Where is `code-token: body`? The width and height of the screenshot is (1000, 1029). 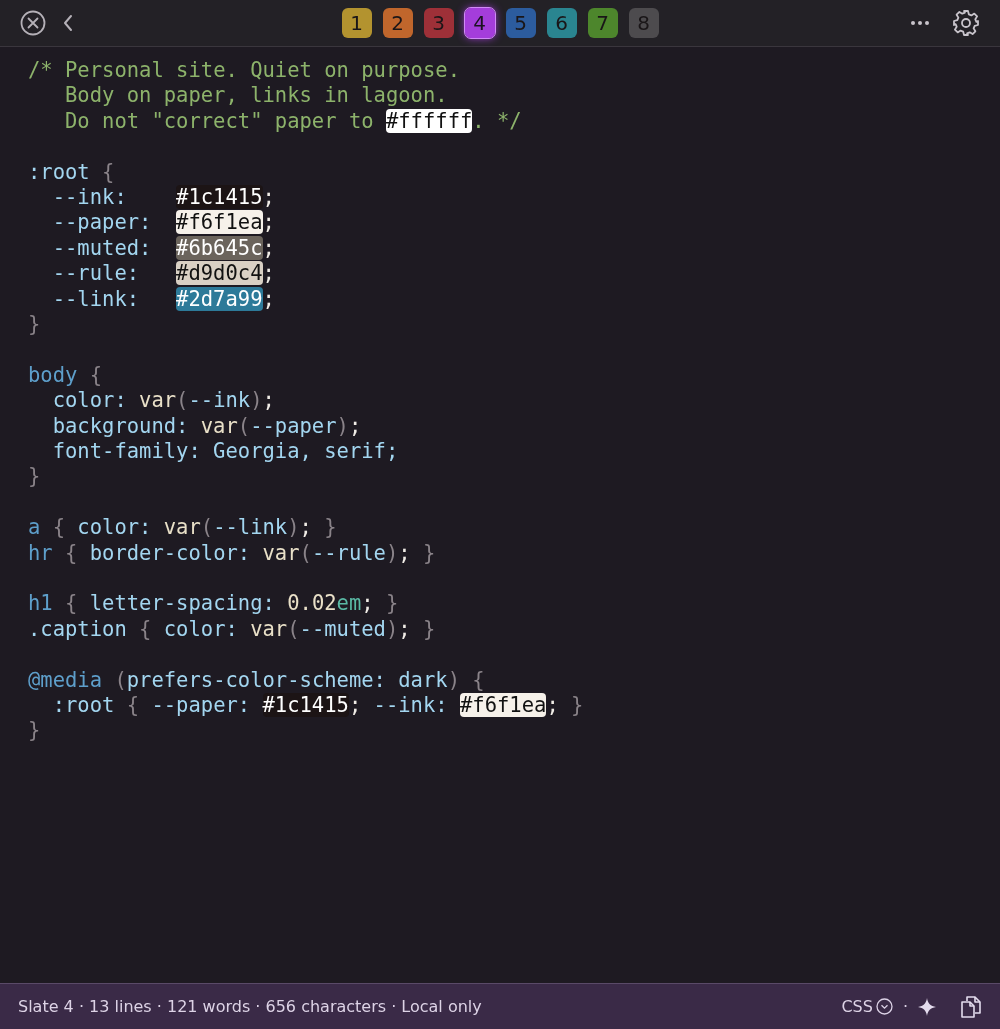
code-token: body is located at coordinates (53, 374).